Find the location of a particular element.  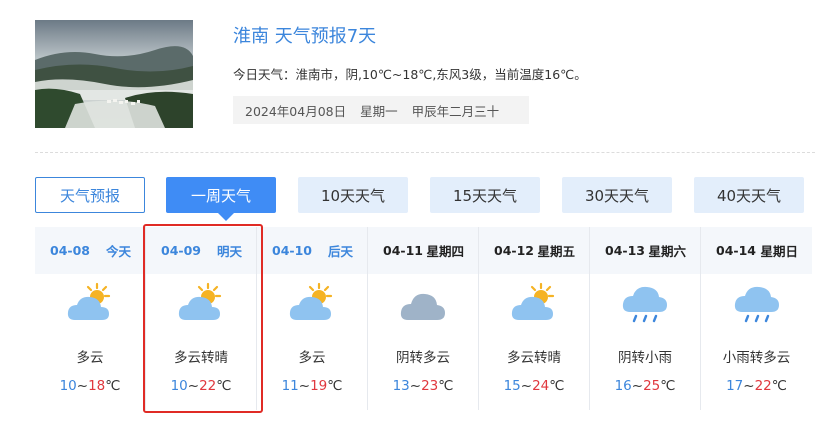

temp-low: 16 is located at coordinates (623, 386).